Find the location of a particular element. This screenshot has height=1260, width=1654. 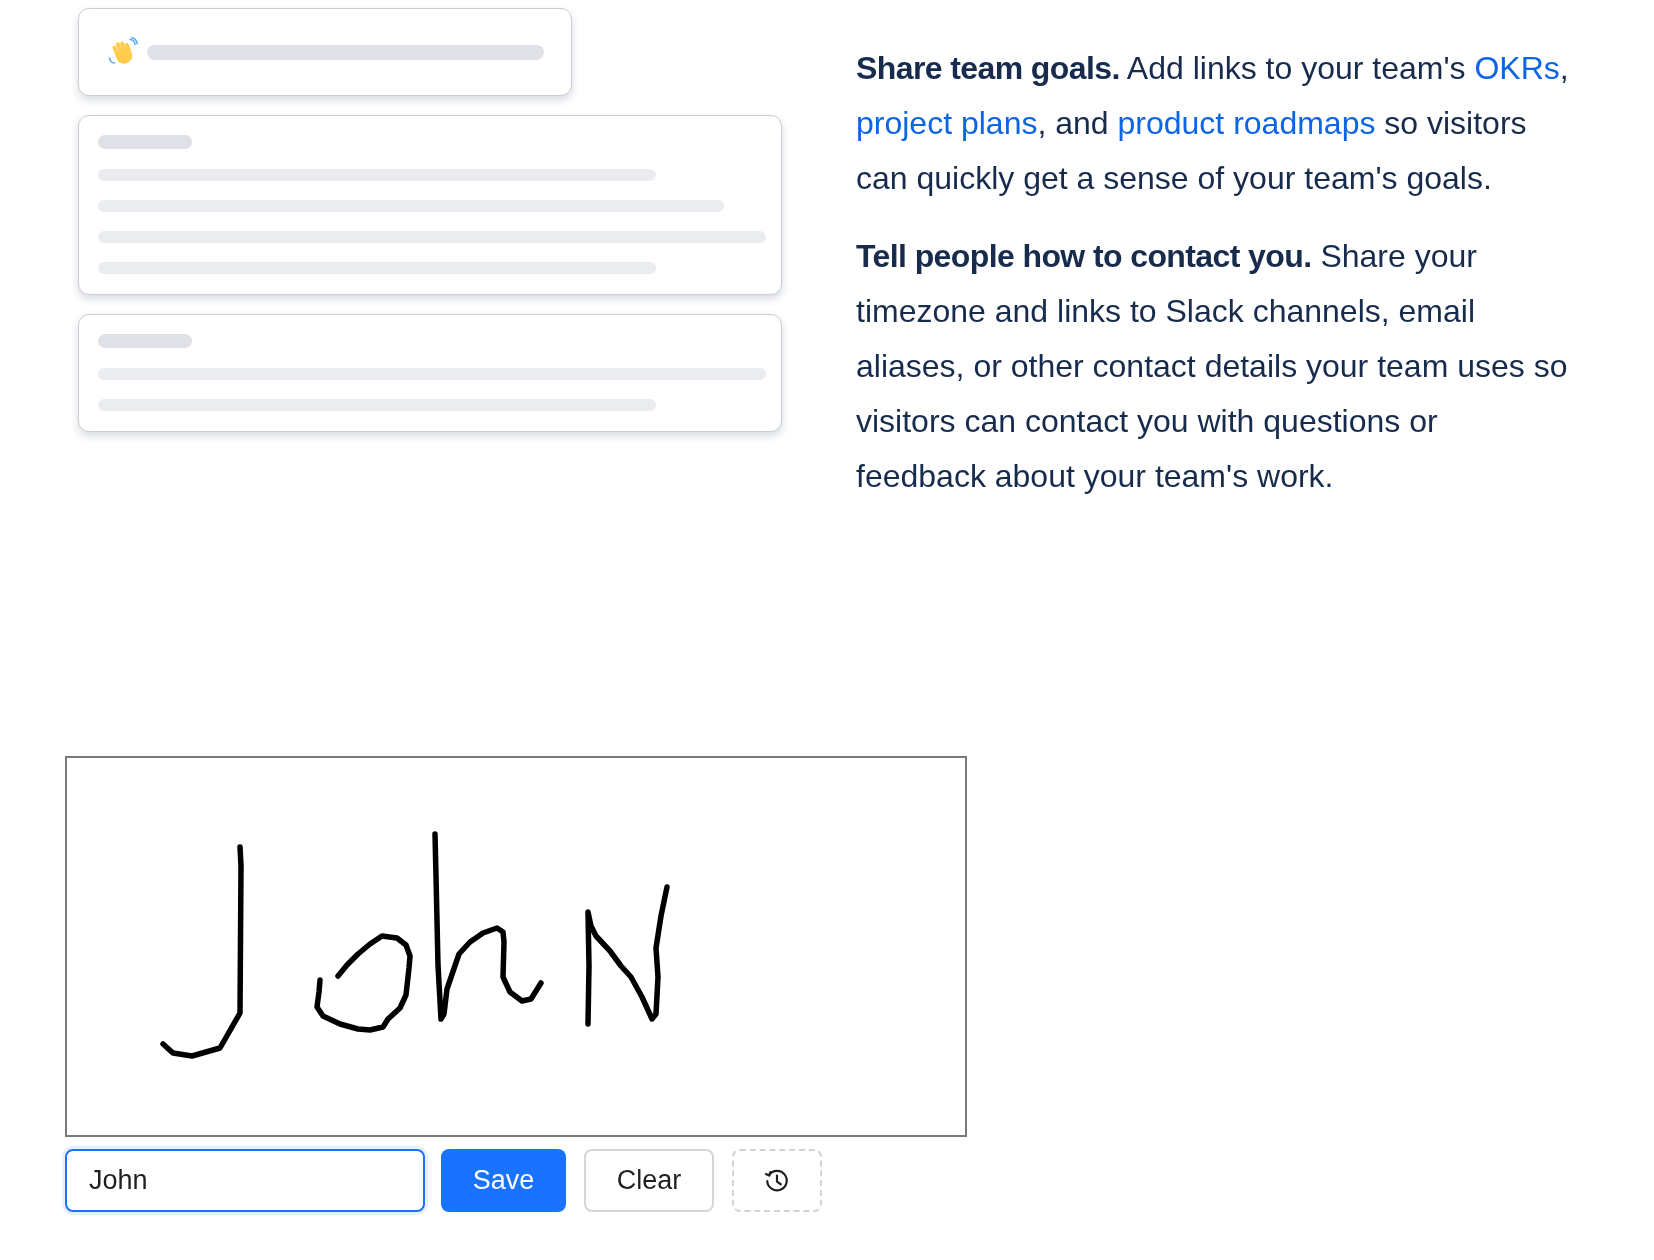

history-icon is located at coordinates (777, 1180).